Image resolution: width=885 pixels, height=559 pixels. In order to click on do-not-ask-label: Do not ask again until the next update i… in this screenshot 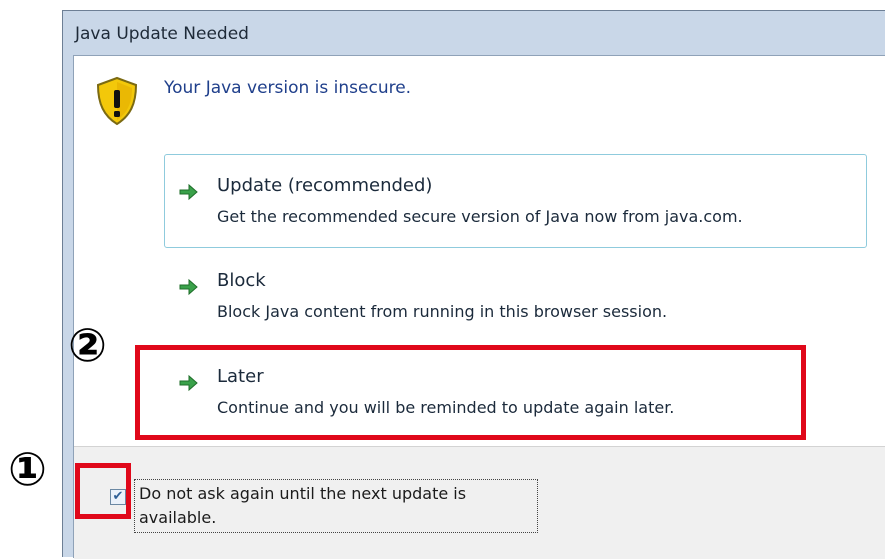, I will do `click(336, 506)`.